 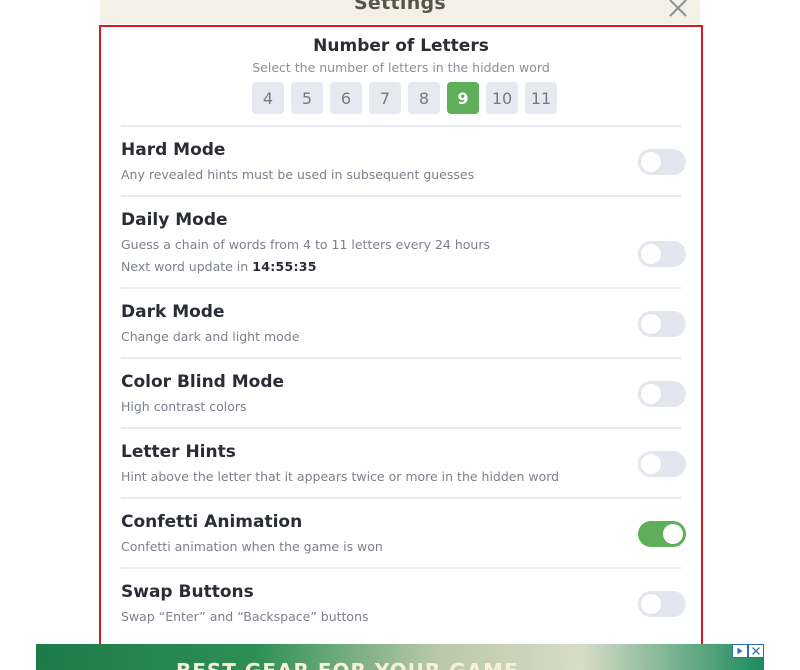 What do you see at coordinates (662, 162) in the screenshot?
I see `hard-mode-toggle` at bounding box center [662, 162].